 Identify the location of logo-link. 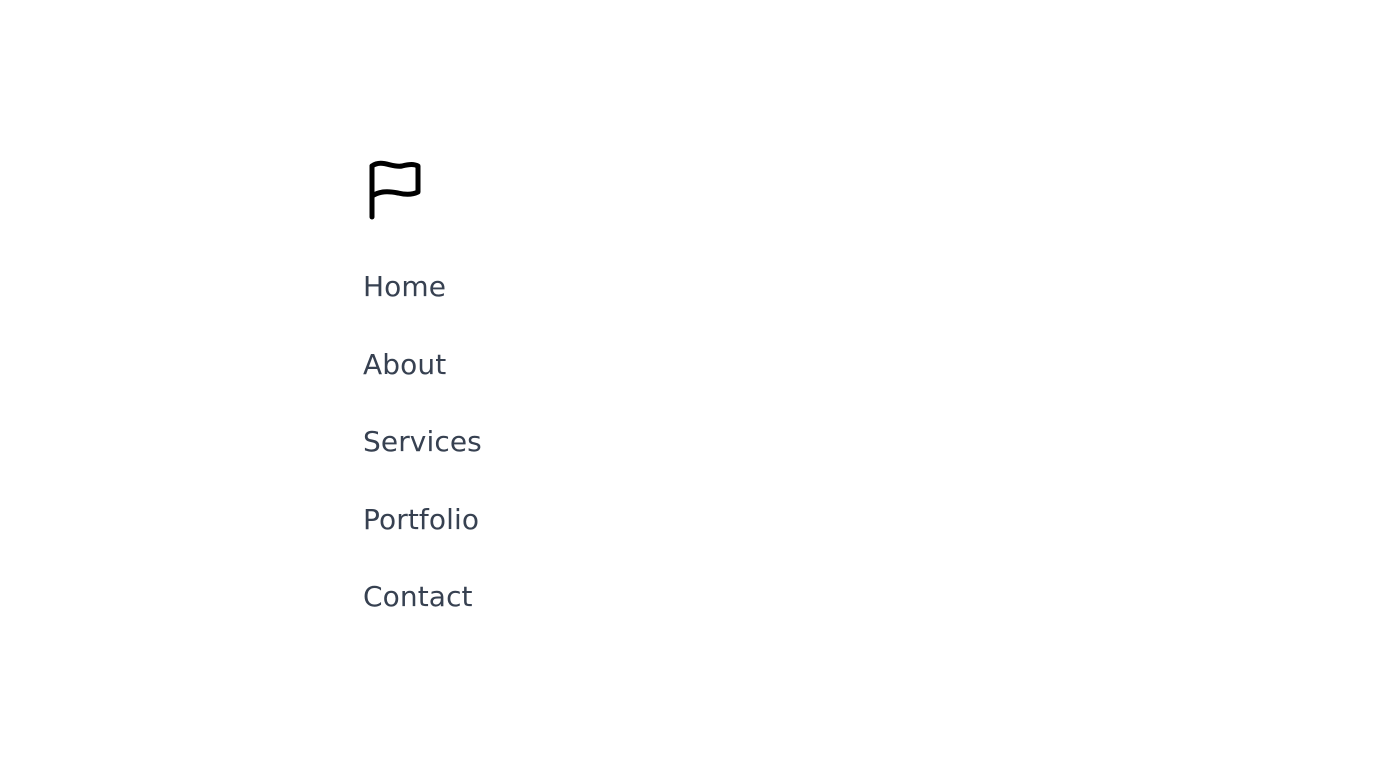
(396, 190).